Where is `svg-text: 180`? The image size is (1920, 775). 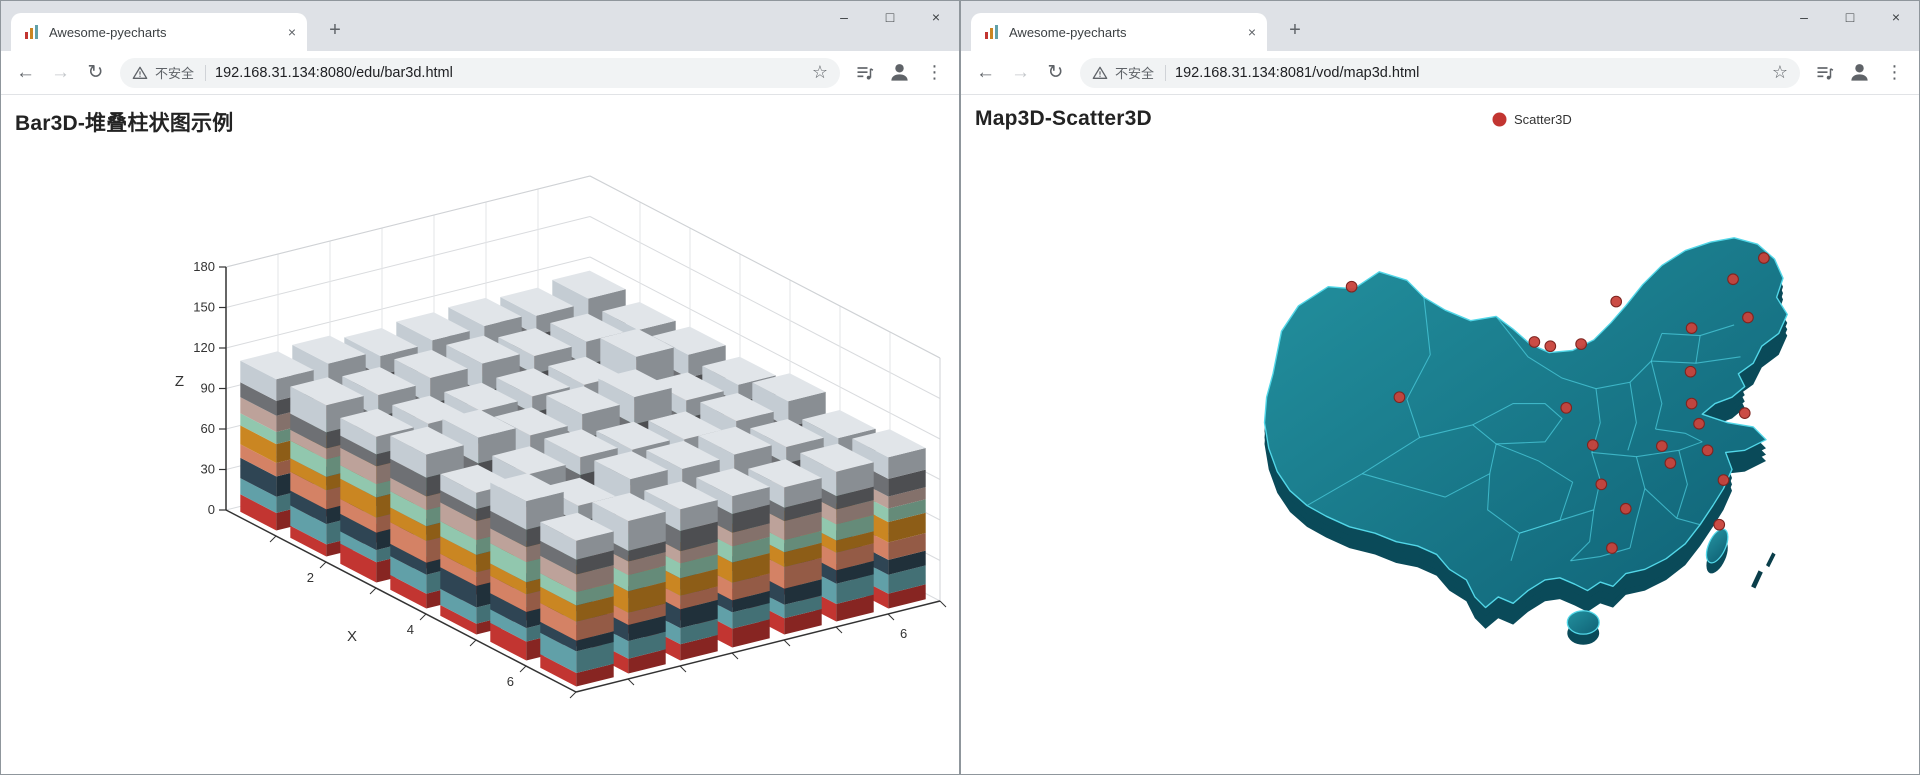
svg-text: 180 is located at coordinates (204, 266).